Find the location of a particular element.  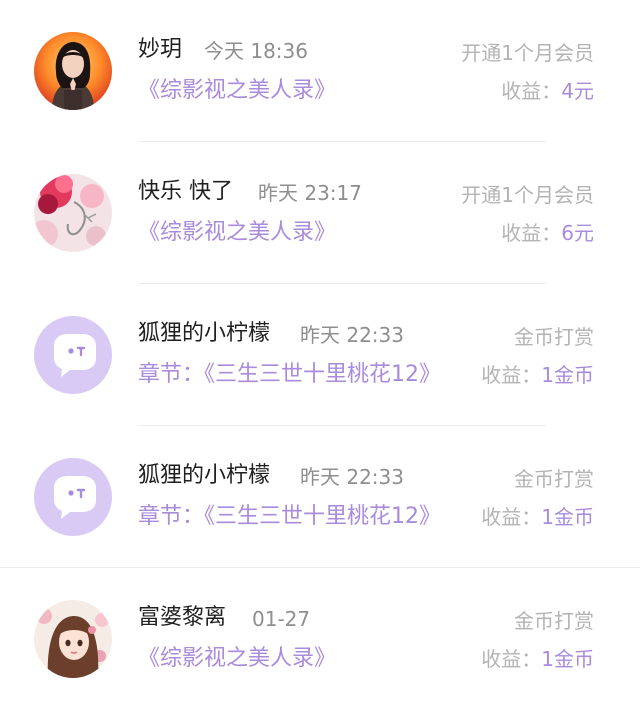

user-name: 富婆黎离 is located at coordinates (182, 617).